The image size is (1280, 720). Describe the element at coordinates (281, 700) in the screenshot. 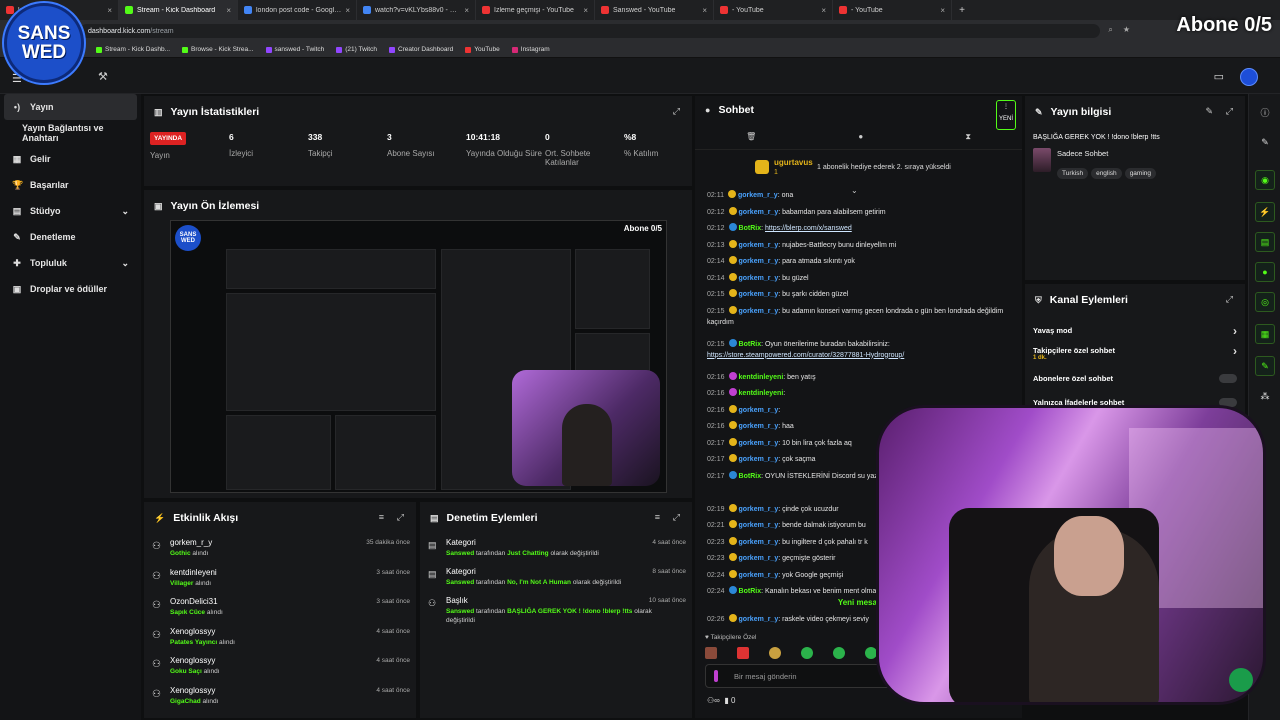

I see `activity-item: ⚇ Xenoglossyy GigaChad alındı 4 saat önce` at that location.